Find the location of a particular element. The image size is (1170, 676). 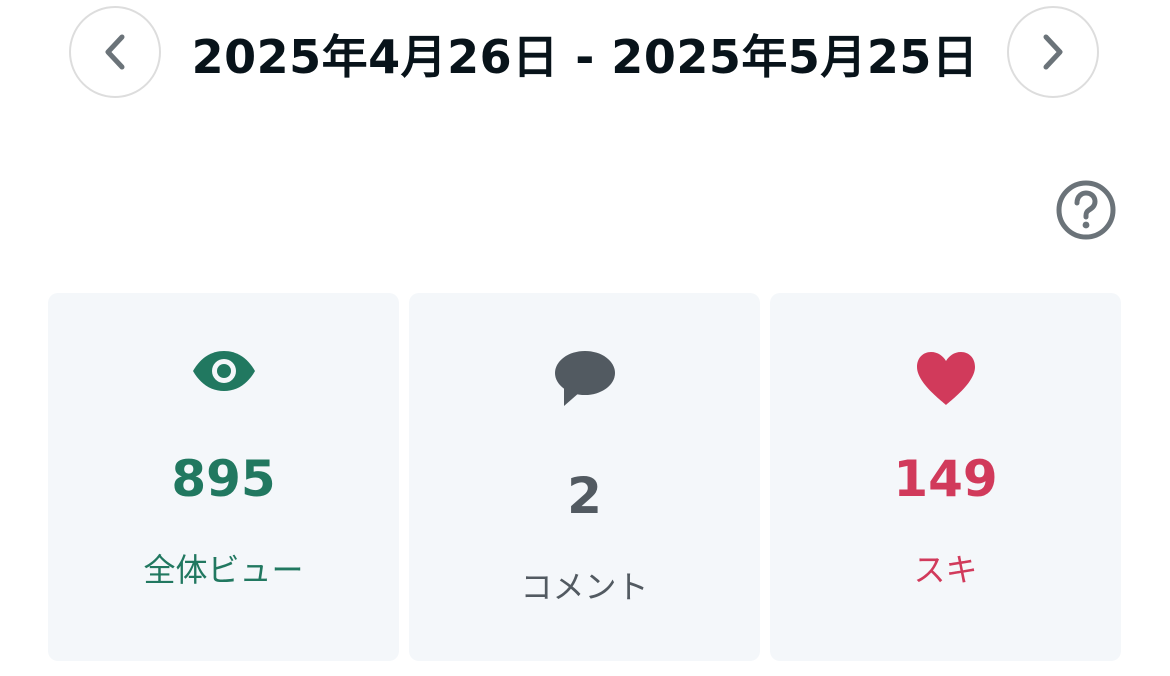

comments-count: 2 is located at coordinates (584, 496).